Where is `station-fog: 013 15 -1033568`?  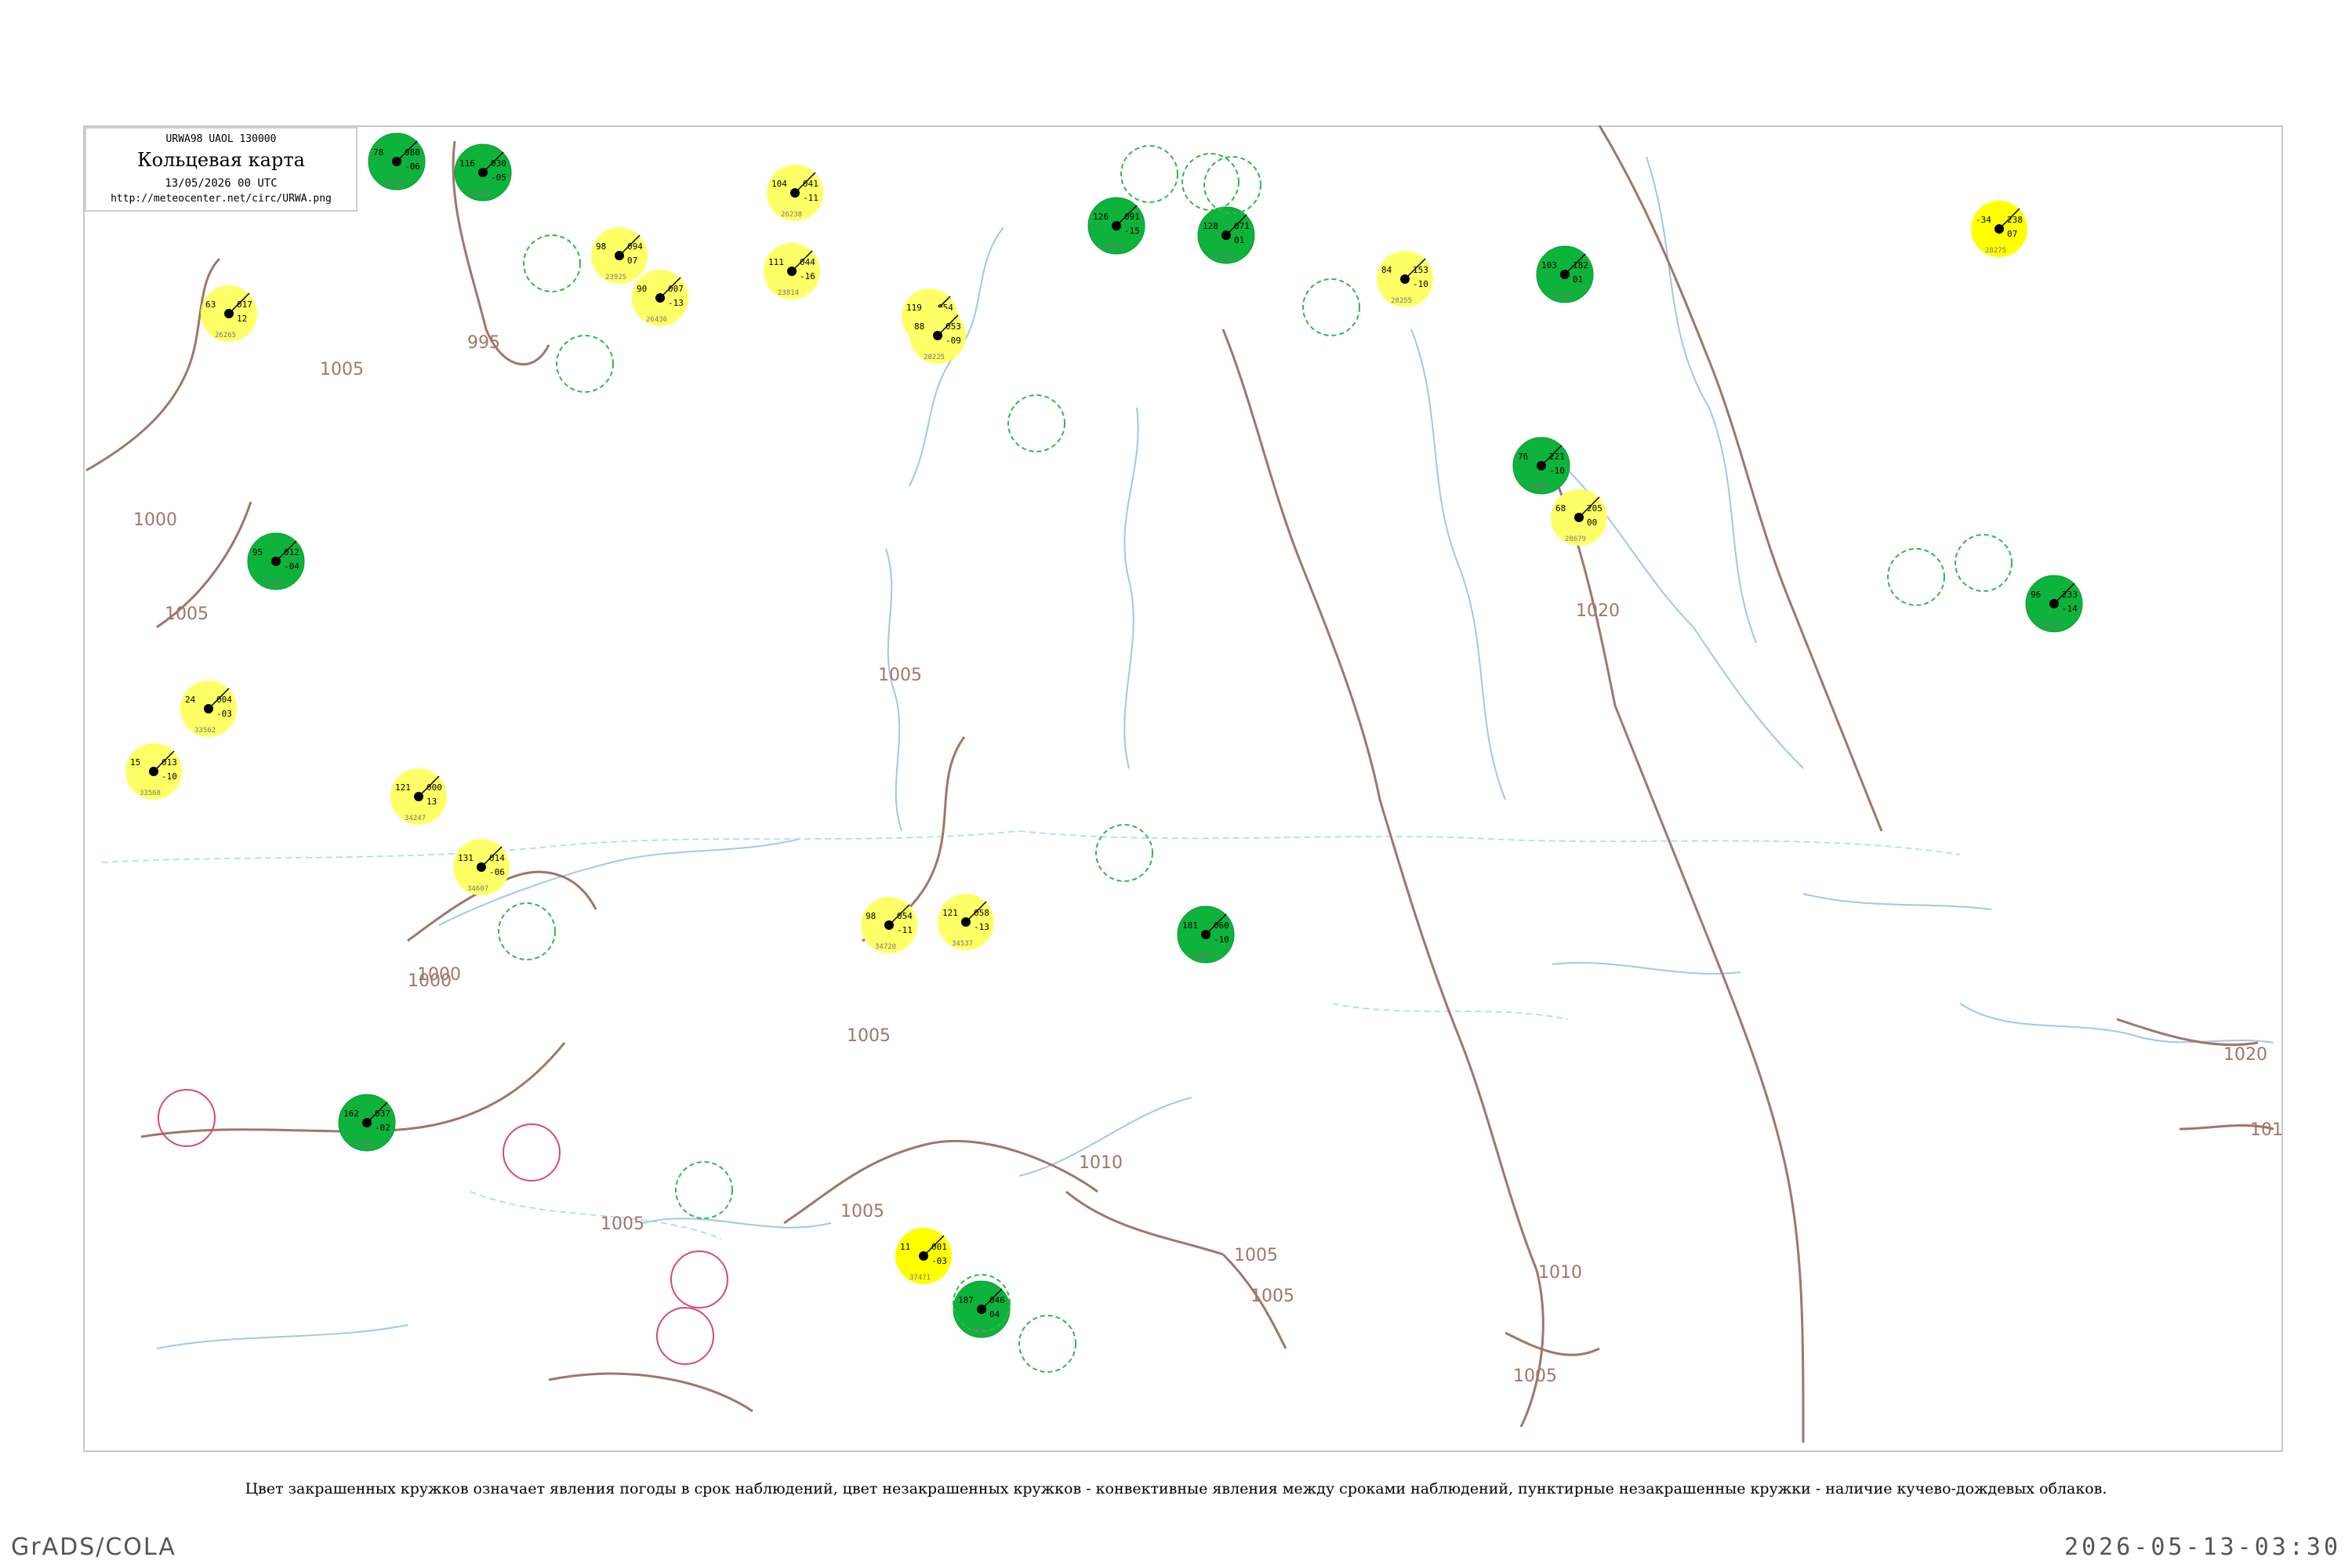 station-fog: 013 15 -1033568 is located at coordinates (153, 771).